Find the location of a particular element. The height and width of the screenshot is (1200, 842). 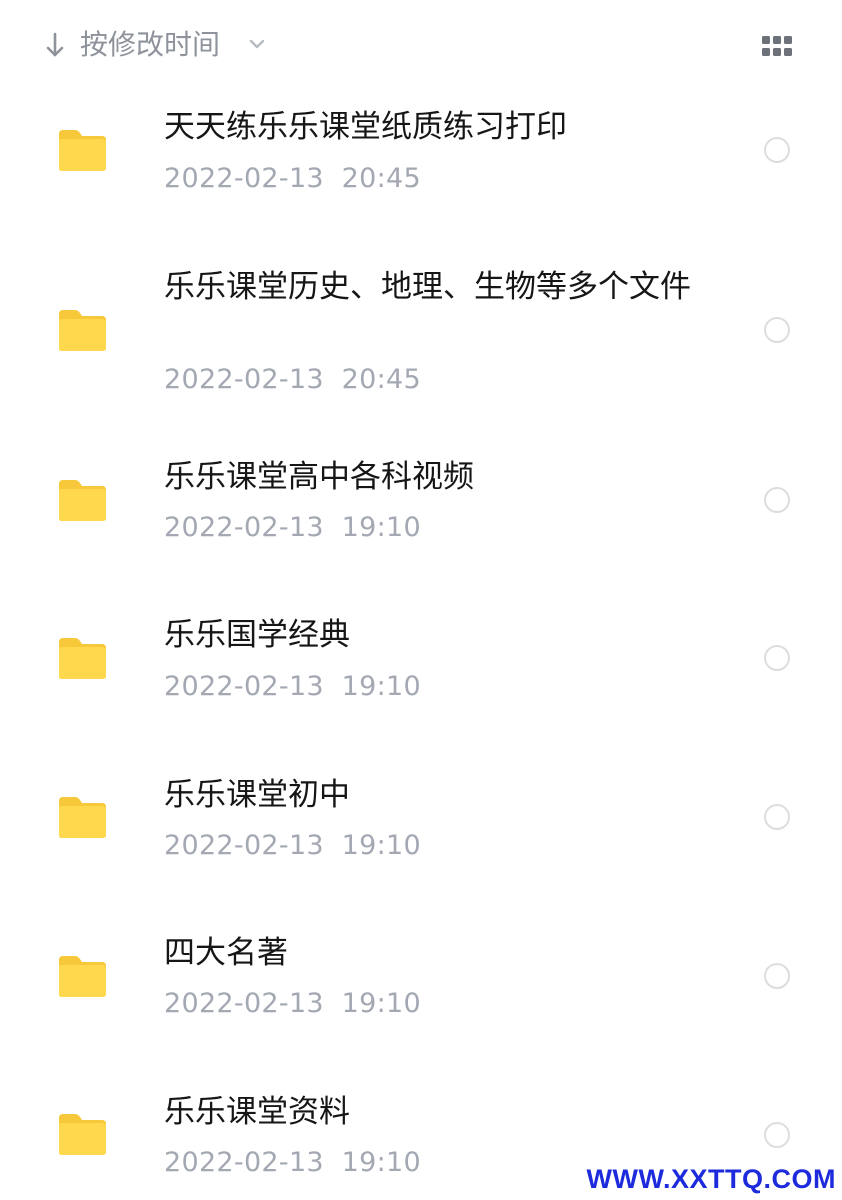

file-name: 乐乐课堂历史、地理、生物等多个文件 is located at coordinates (427, 287).